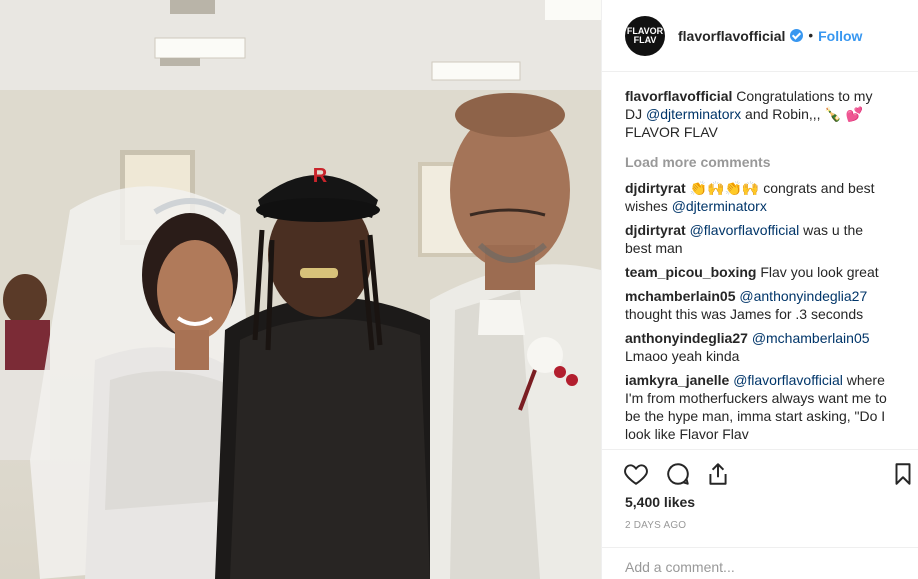 This screenshot has width=918, height=579. I want to click on comment-username: team_picou_boxing, so click(690, 272).